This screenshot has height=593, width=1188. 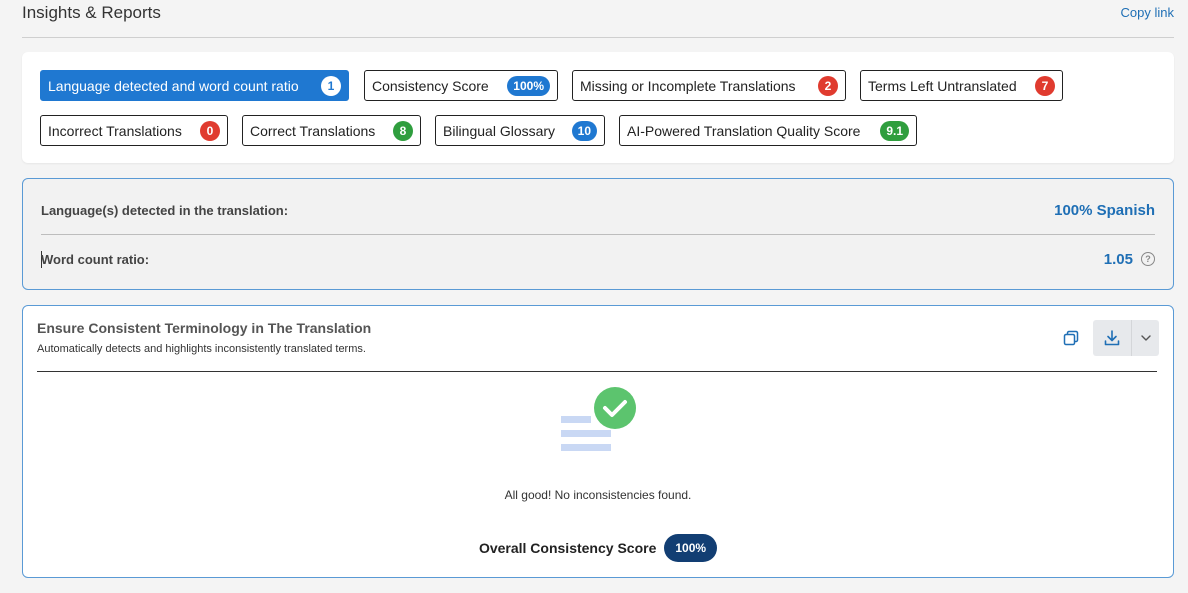 I want to click on download-icon, so click(x=1112, y=338).